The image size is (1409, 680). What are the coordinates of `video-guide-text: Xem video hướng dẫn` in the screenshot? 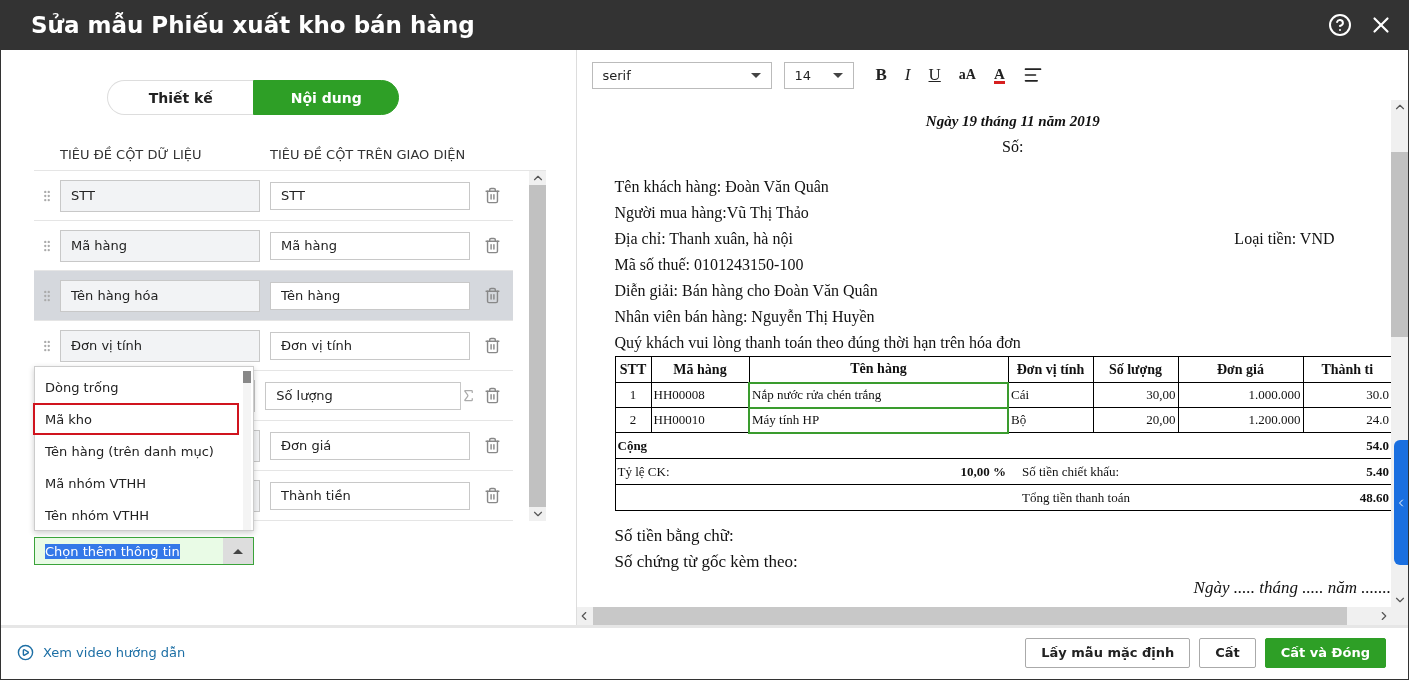 It's located at (114, 652).